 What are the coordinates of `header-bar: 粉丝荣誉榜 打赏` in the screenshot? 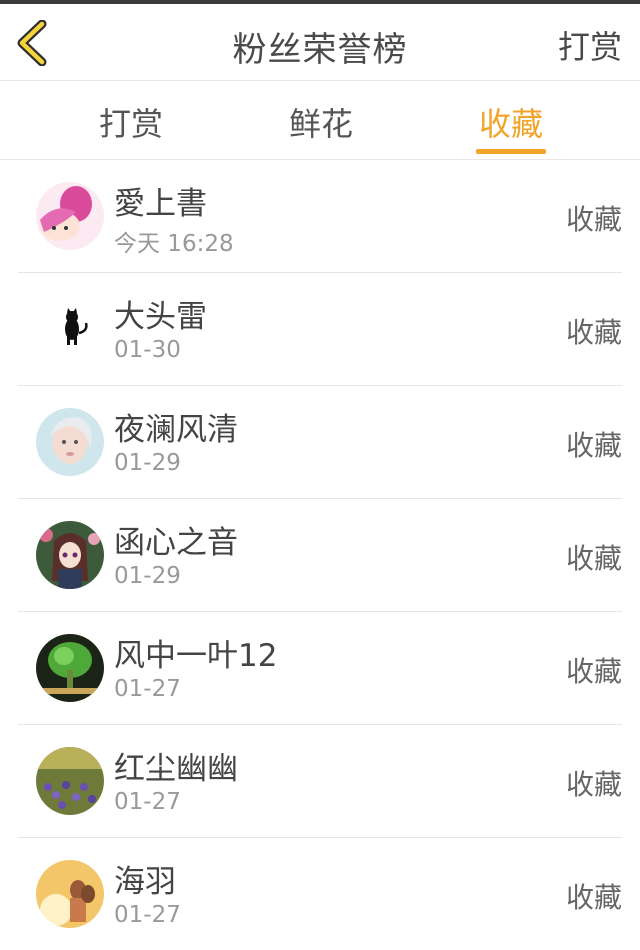 It's located at (320, 42).